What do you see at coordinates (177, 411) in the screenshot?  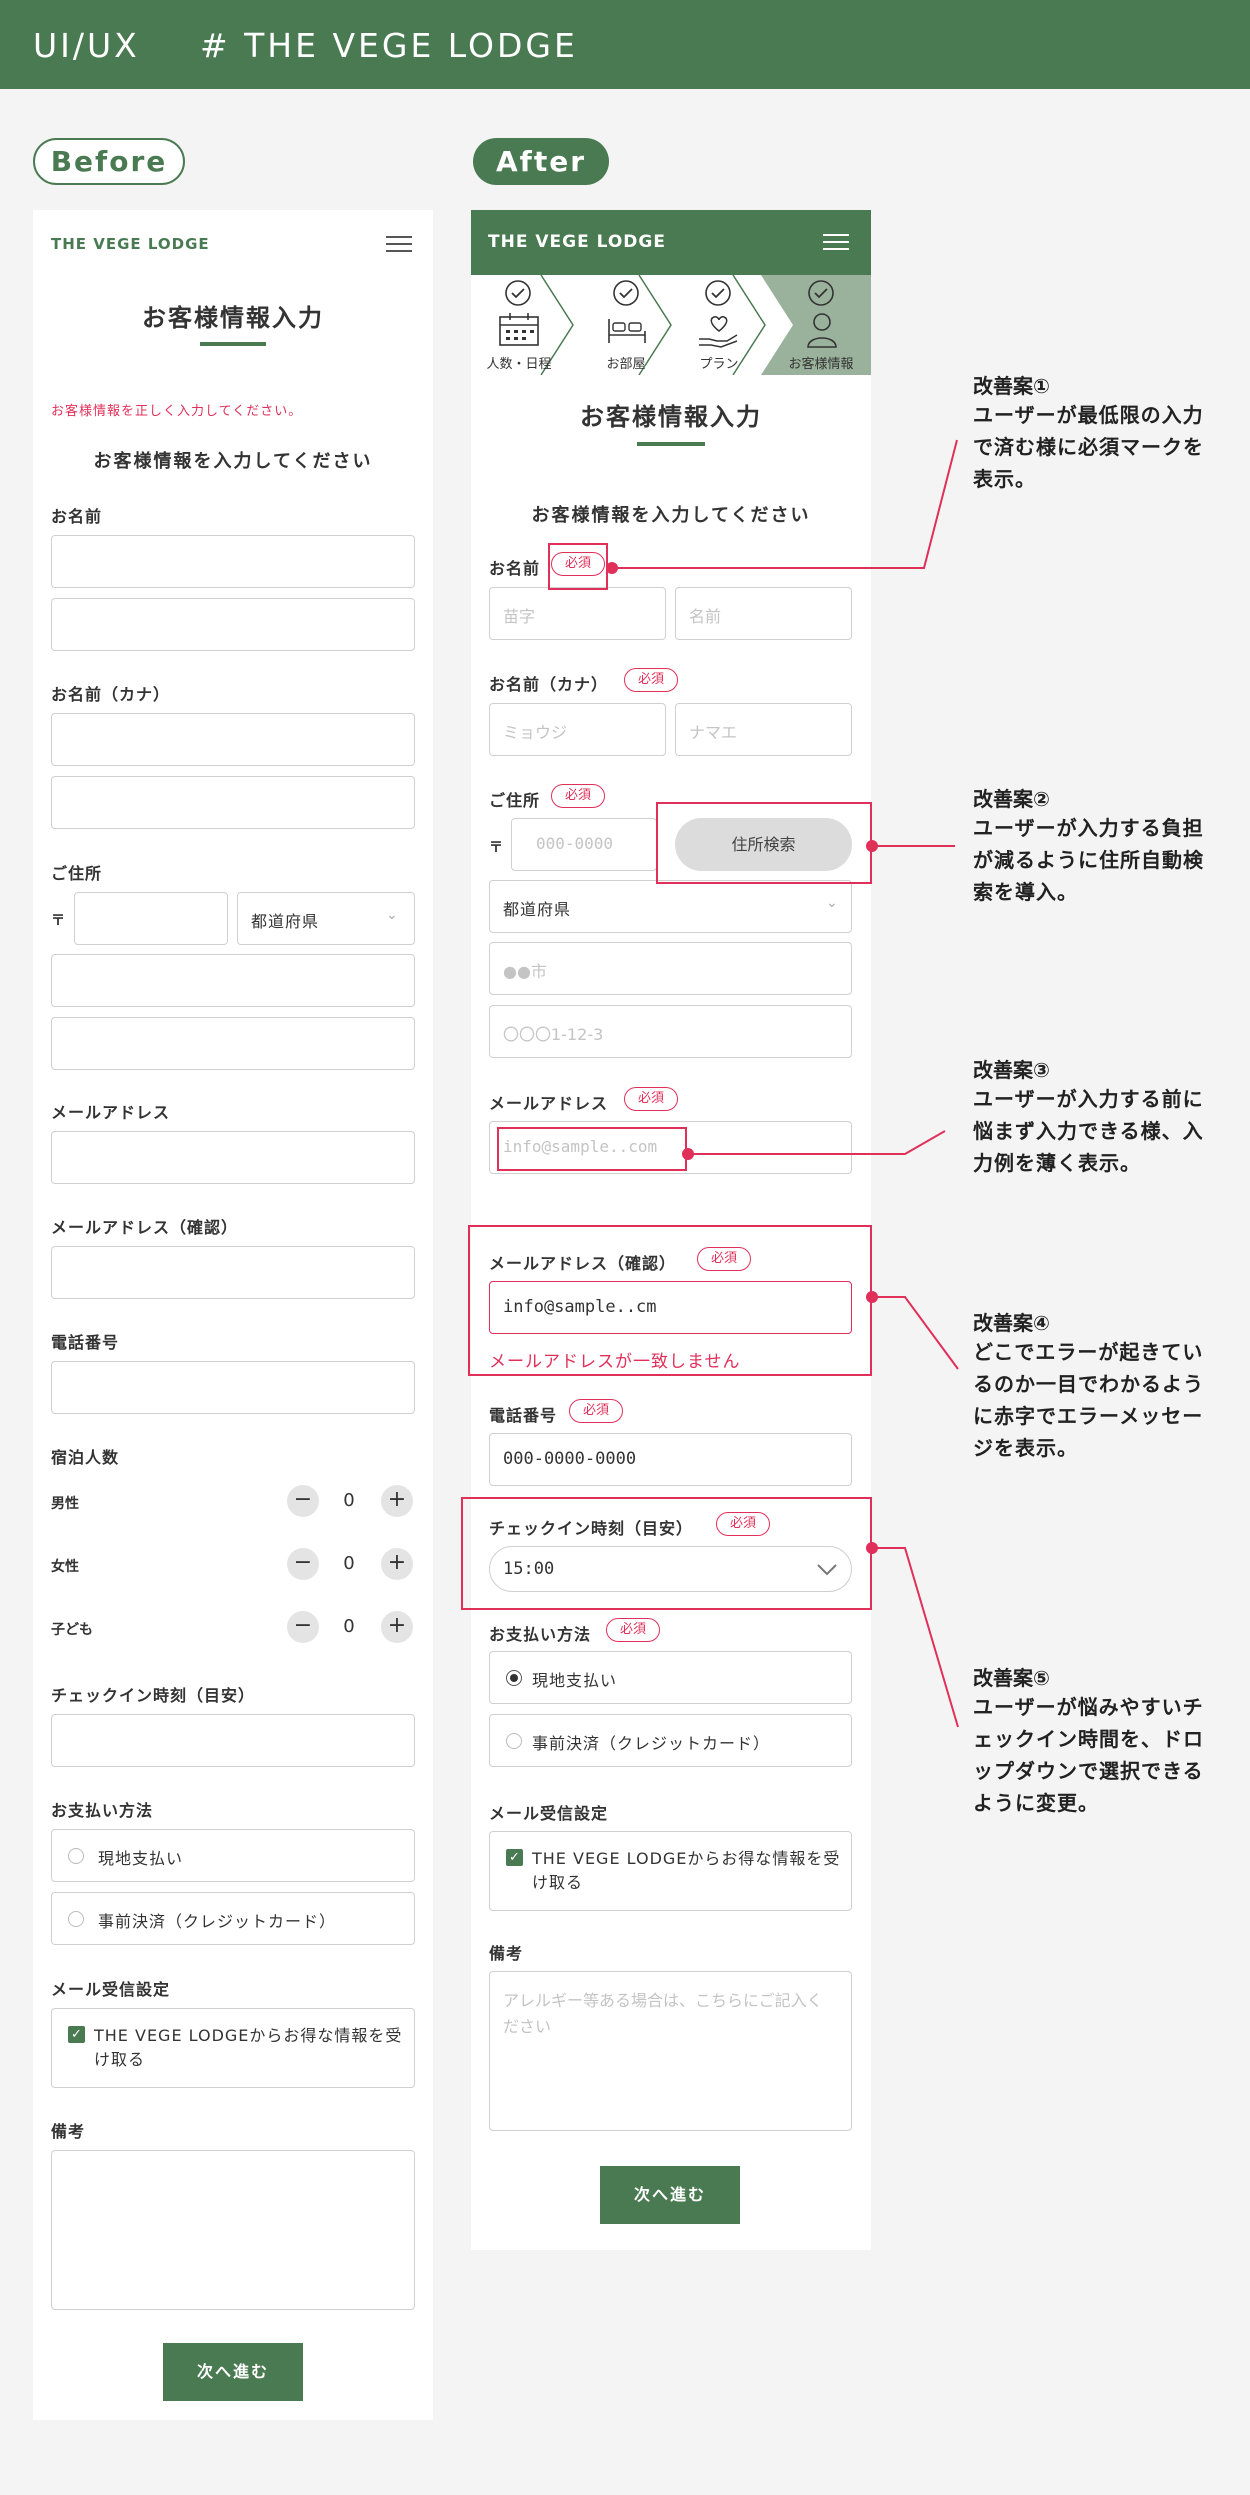 I see `before-error-message: お客様情報を正しく入力してください。` at bounding box center [177, 411].